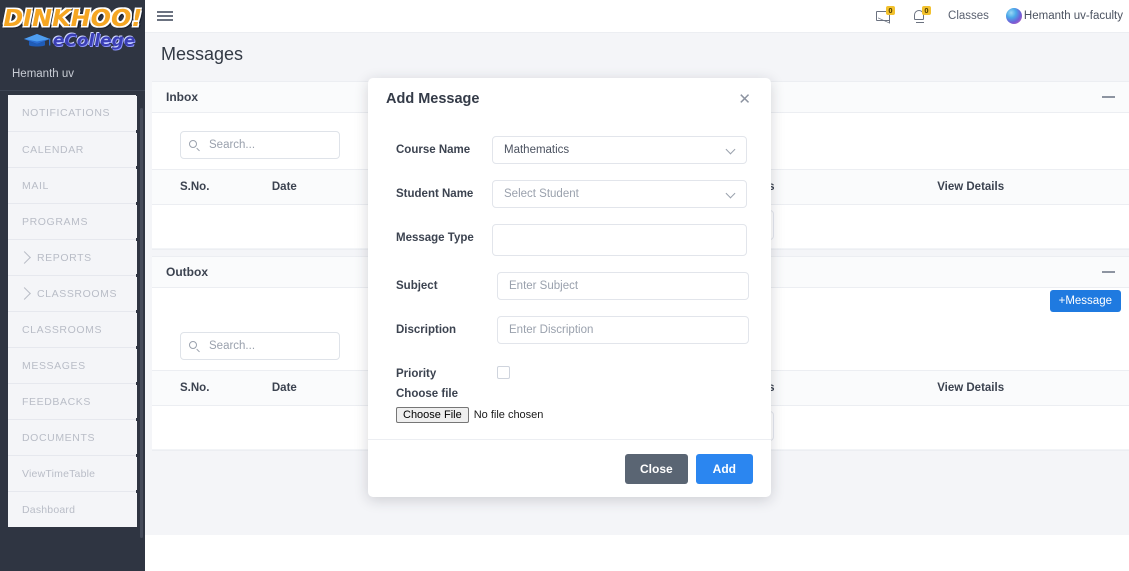 Image resolution: width=1129 pixels, height=571 pixels. I want to click on student-name-label: Student Name, so click(435, 194).